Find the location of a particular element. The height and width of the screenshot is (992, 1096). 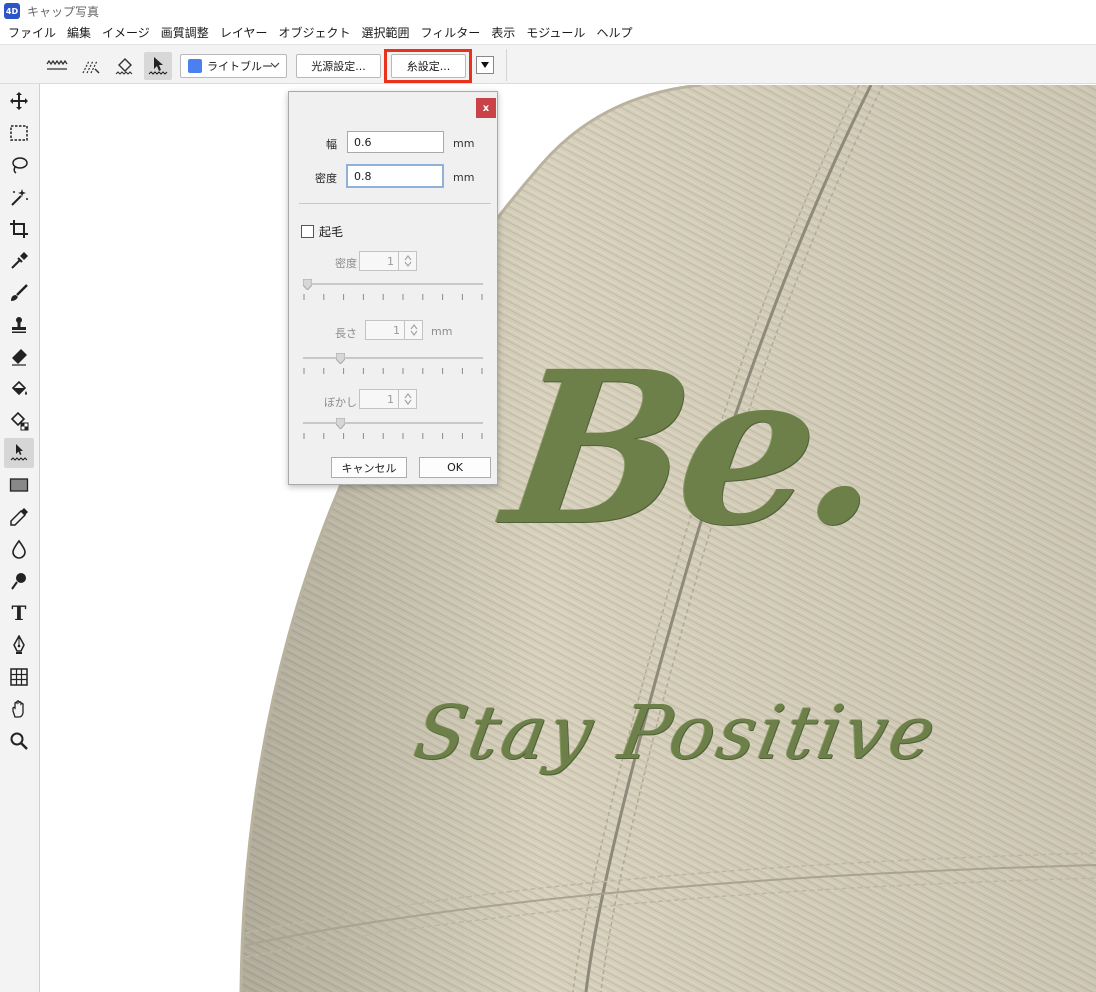

blur-label: ぼかし is located at coordinates (340, 402).